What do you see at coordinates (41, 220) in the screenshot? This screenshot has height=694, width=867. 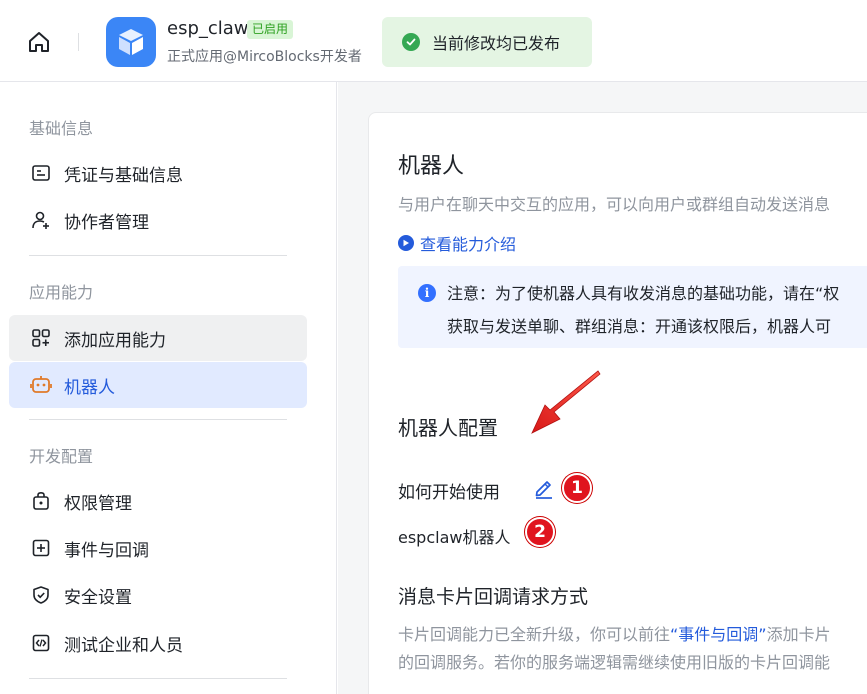 I see `user-add-icon` at bounding box center [41, 220].